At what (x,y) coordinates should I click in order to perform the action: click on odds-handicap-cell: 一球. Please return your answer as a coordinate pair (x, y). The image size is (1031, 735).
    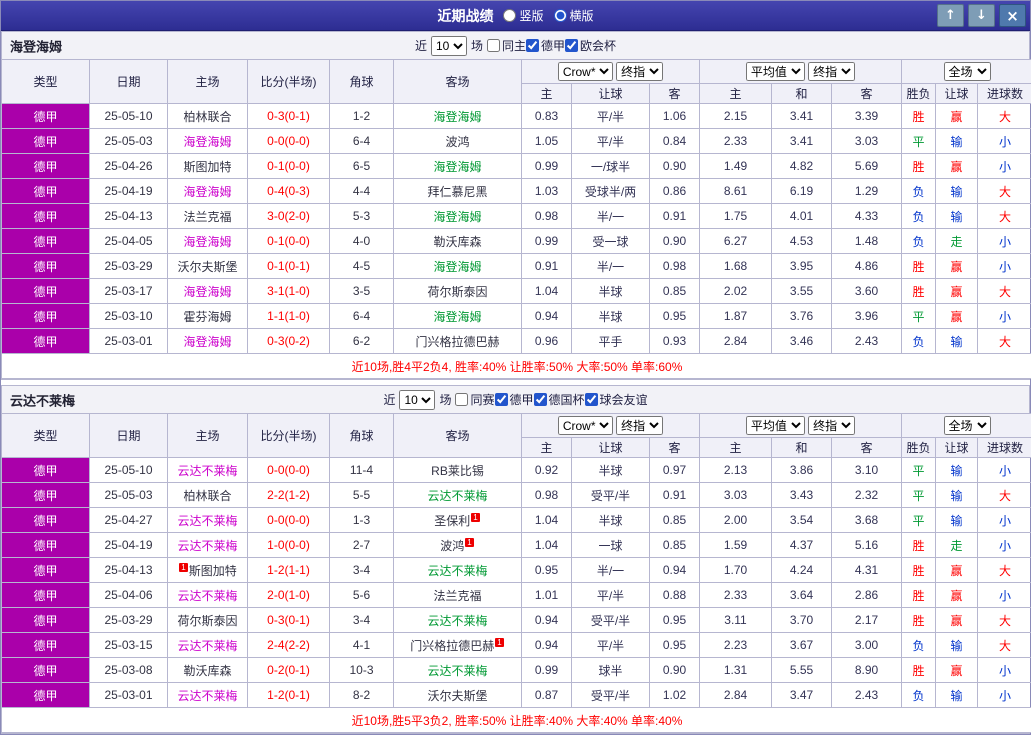
    Looking at the image, I should click on (611, 545).